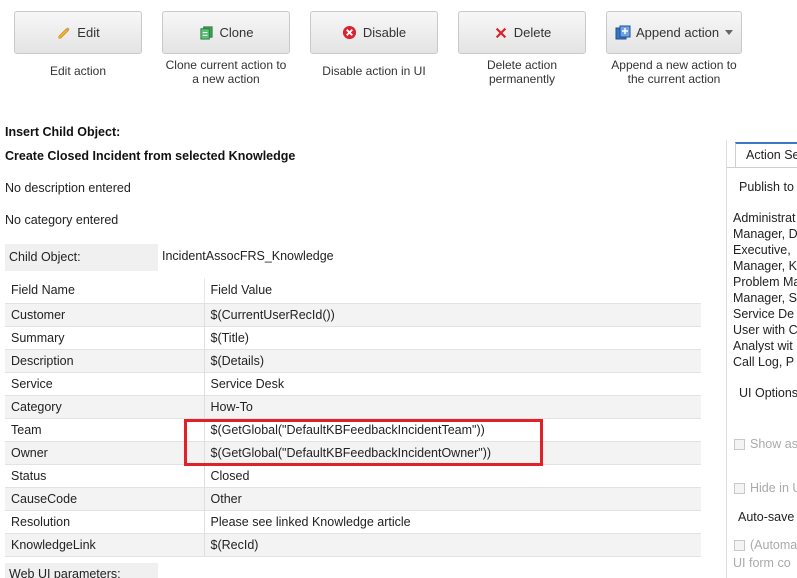 This screenshot has height=578, width=797. Describe the element at coordinates (105, 545) in the screenshot. I see `field-name: KnowledgeLink` at that location.